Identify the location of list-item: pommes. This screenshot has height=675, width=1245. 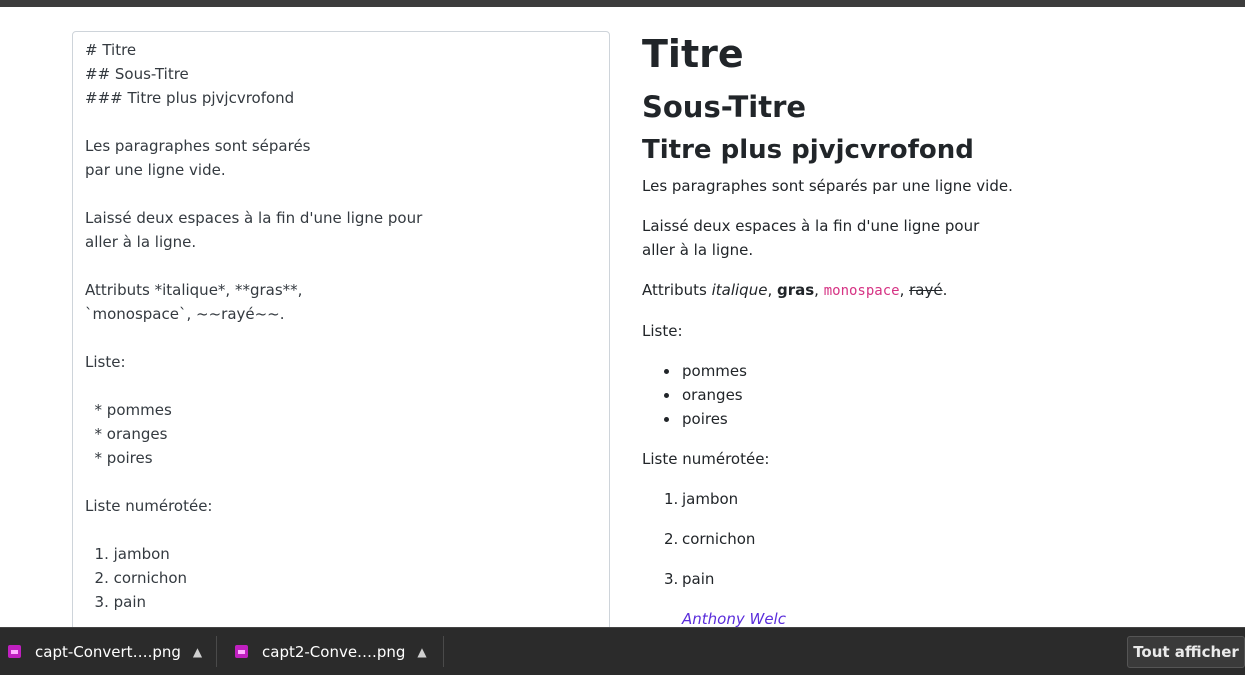
(714, 371).